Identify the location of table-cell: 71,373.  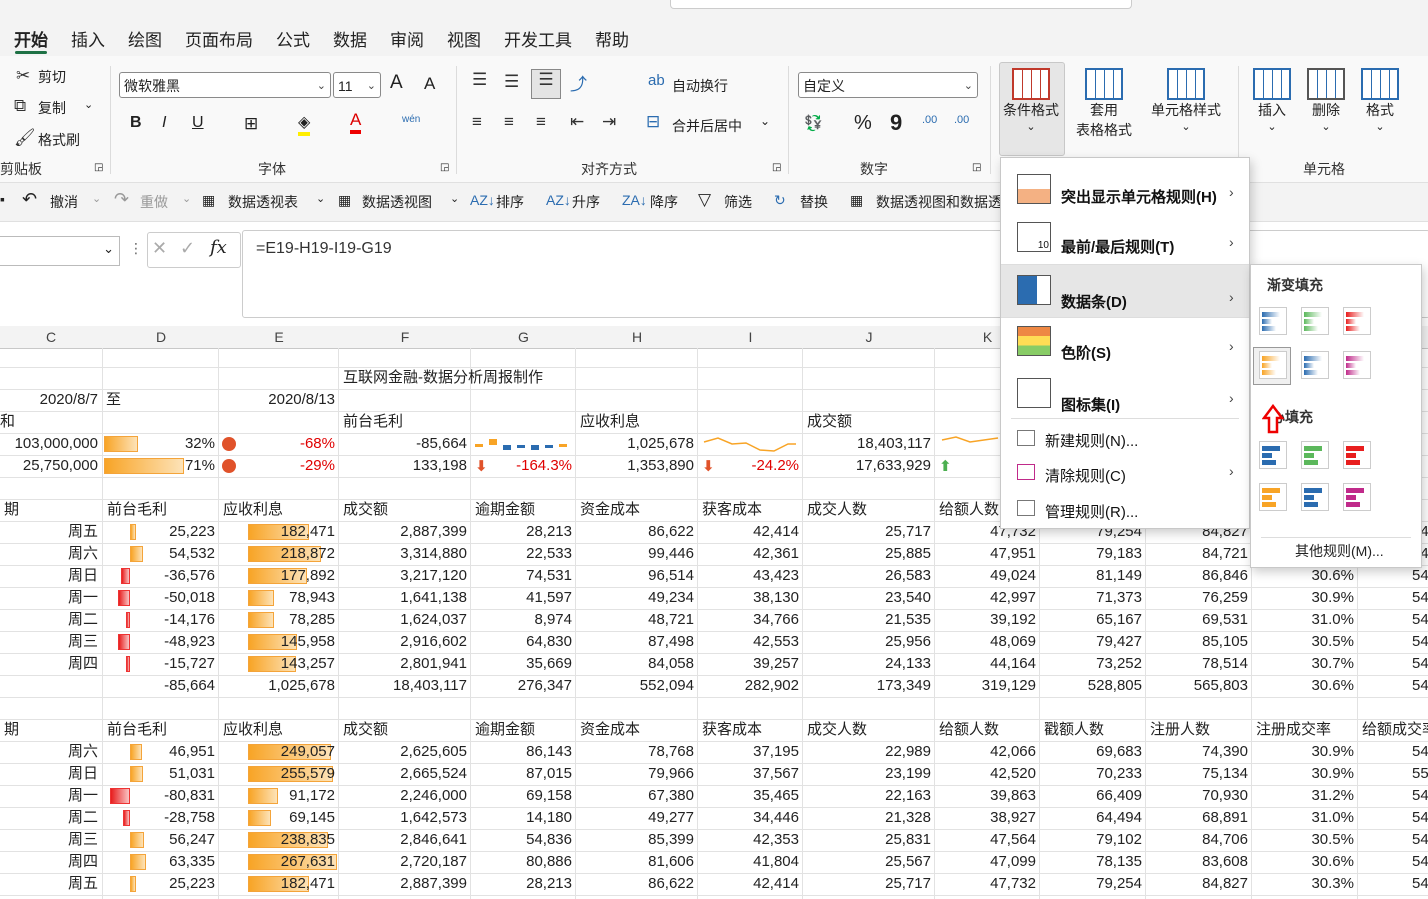
(1091, 598).